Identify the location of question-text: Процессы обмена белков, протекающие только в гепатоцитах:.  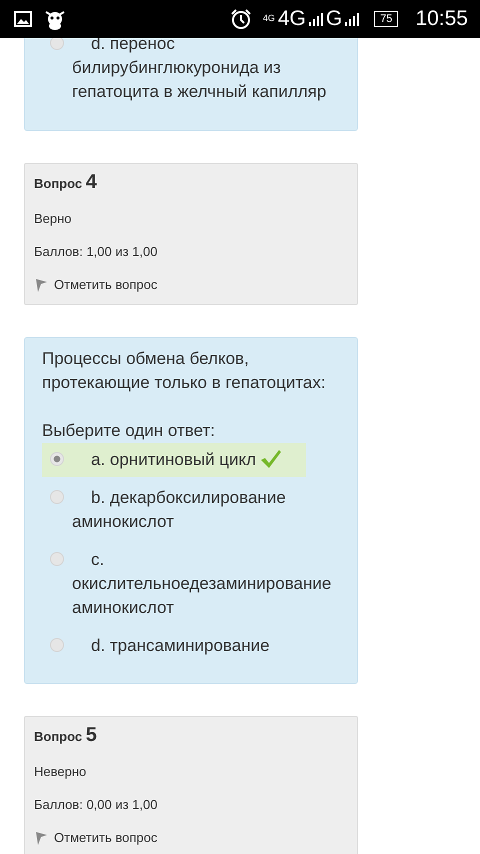
(184, 371).